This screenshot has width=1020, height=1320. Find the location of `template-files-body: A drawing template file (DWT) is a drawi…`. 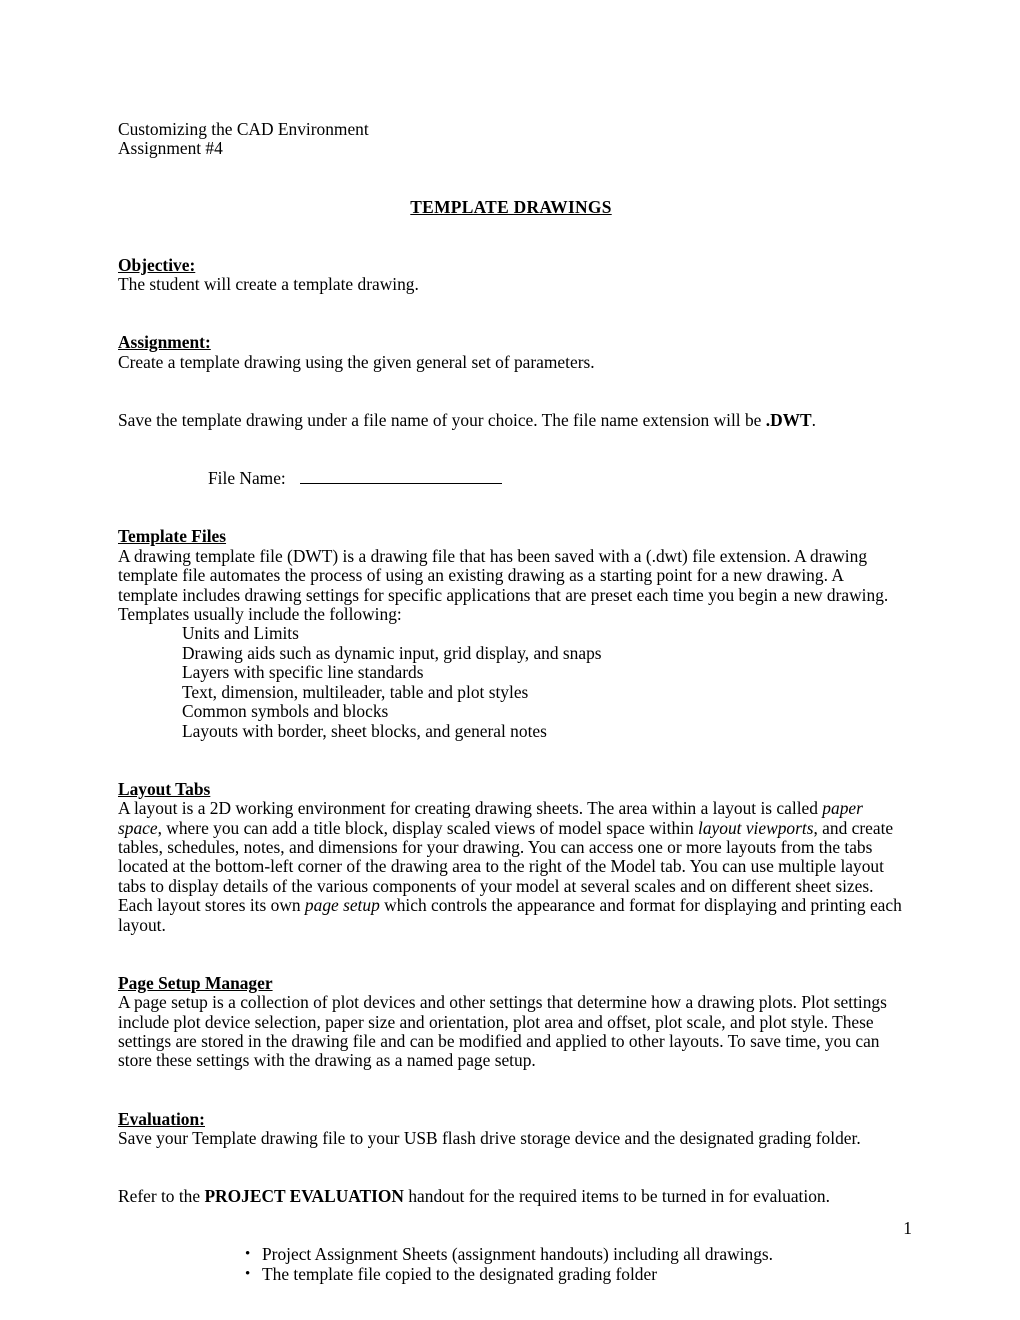

template-files-body: A drawing template file (DWT) is a drawi… is located at coordinates (503, 585).